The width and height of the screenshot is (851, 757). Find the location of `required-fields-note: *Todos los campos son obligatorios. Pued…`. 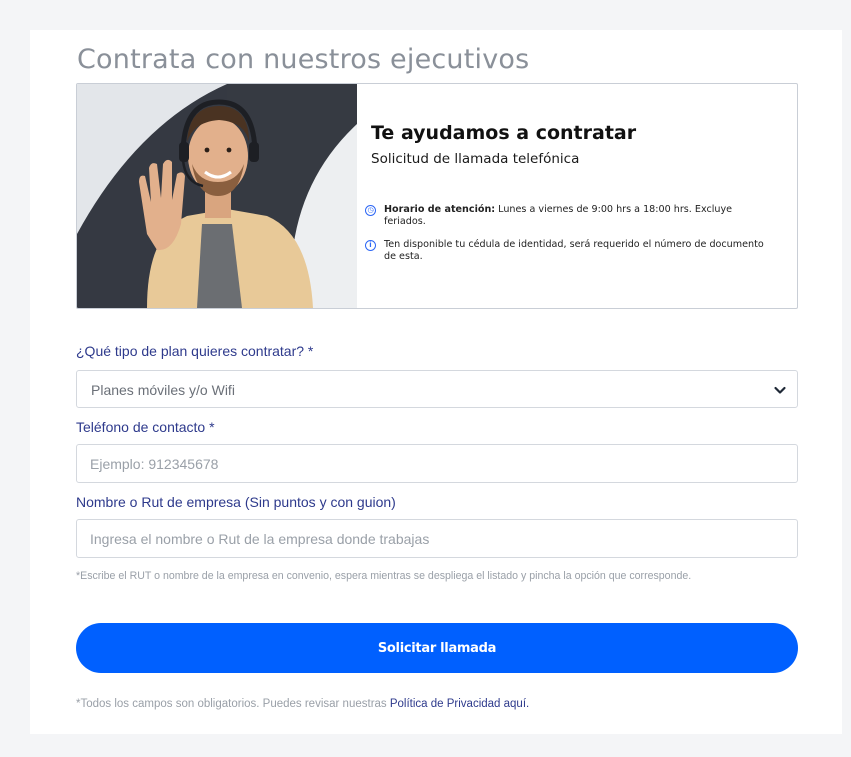

required-fields-note: *Todos los campos son obligatorios. Pued… is located at coordinates (302, 704).